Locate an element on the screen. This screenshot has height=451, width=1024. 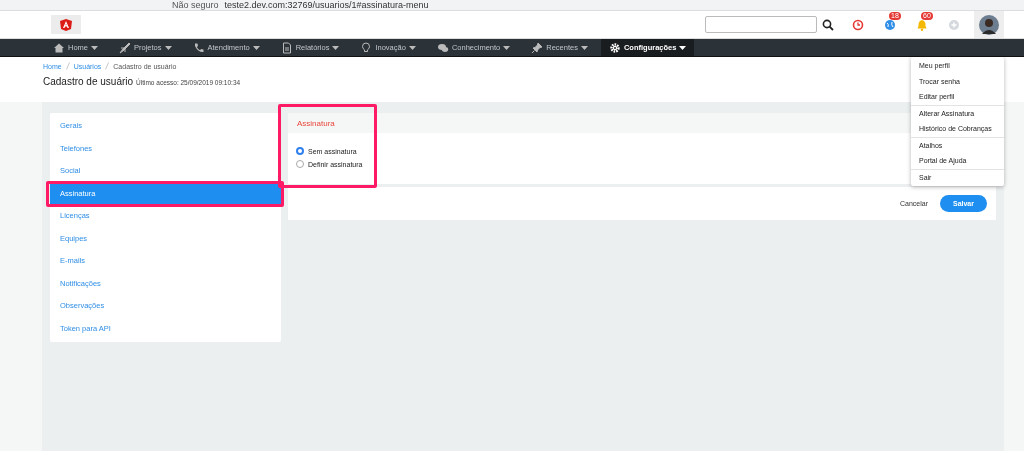
globe-icon is located at coordinates (890, 24).